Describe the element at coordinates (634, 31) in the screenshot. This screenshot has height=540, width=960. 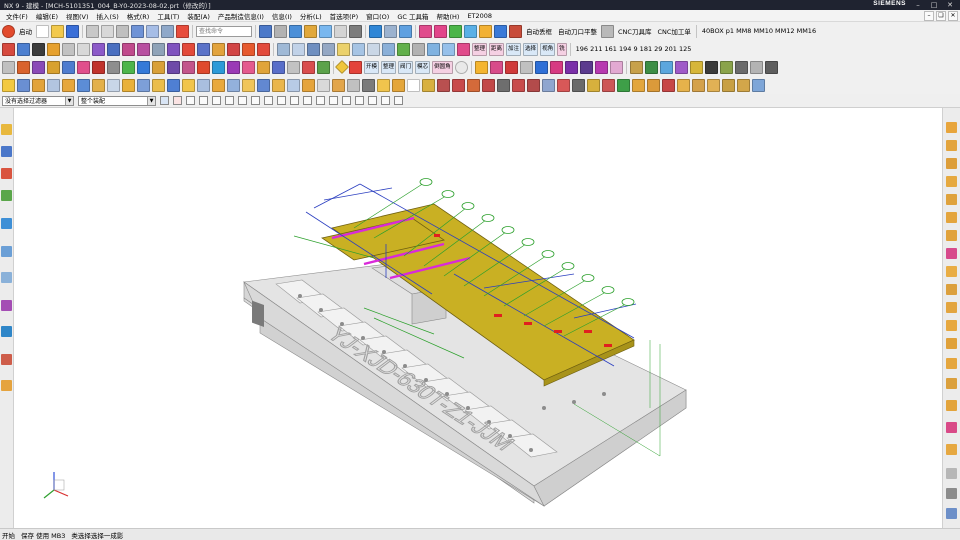
I see `cnc-tool-library-button: CNC刀具库` at that location.